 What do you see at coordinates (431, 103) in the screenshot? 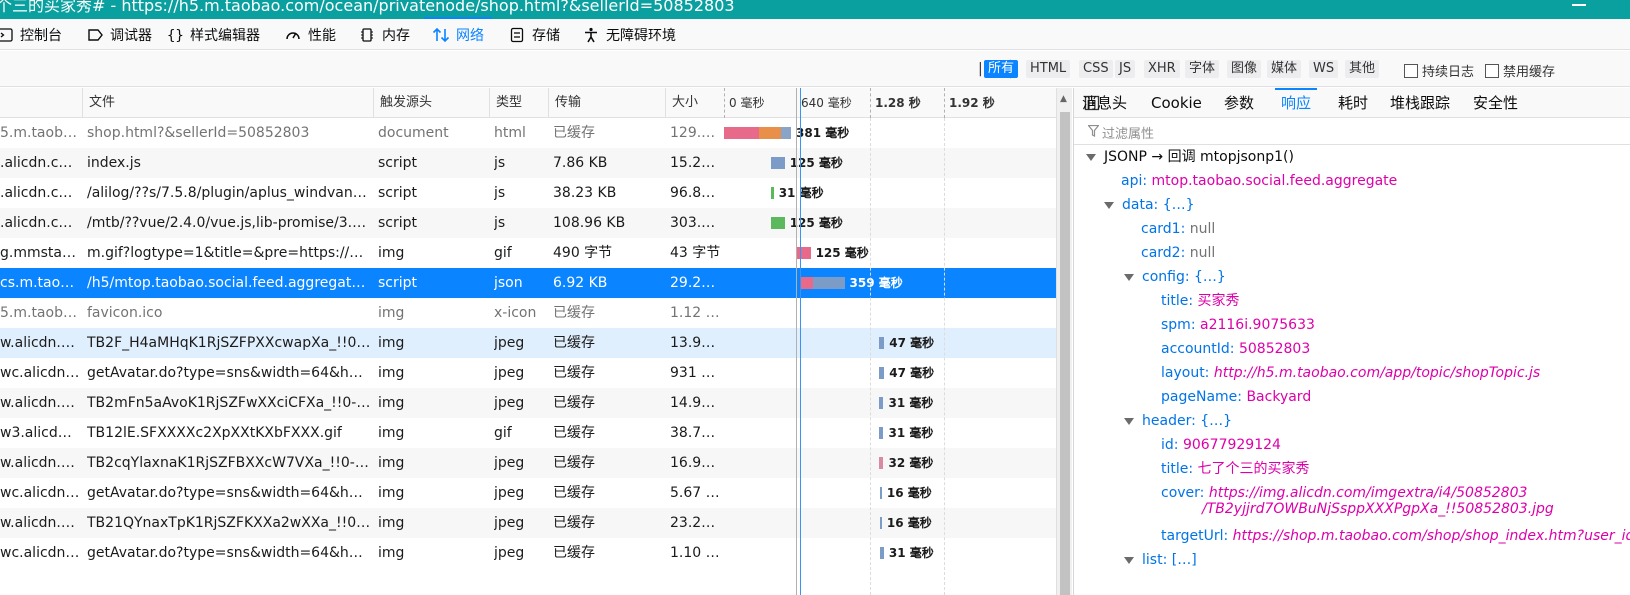
I see `column-initiator: 触发源头` at bounding box center [431, 103].